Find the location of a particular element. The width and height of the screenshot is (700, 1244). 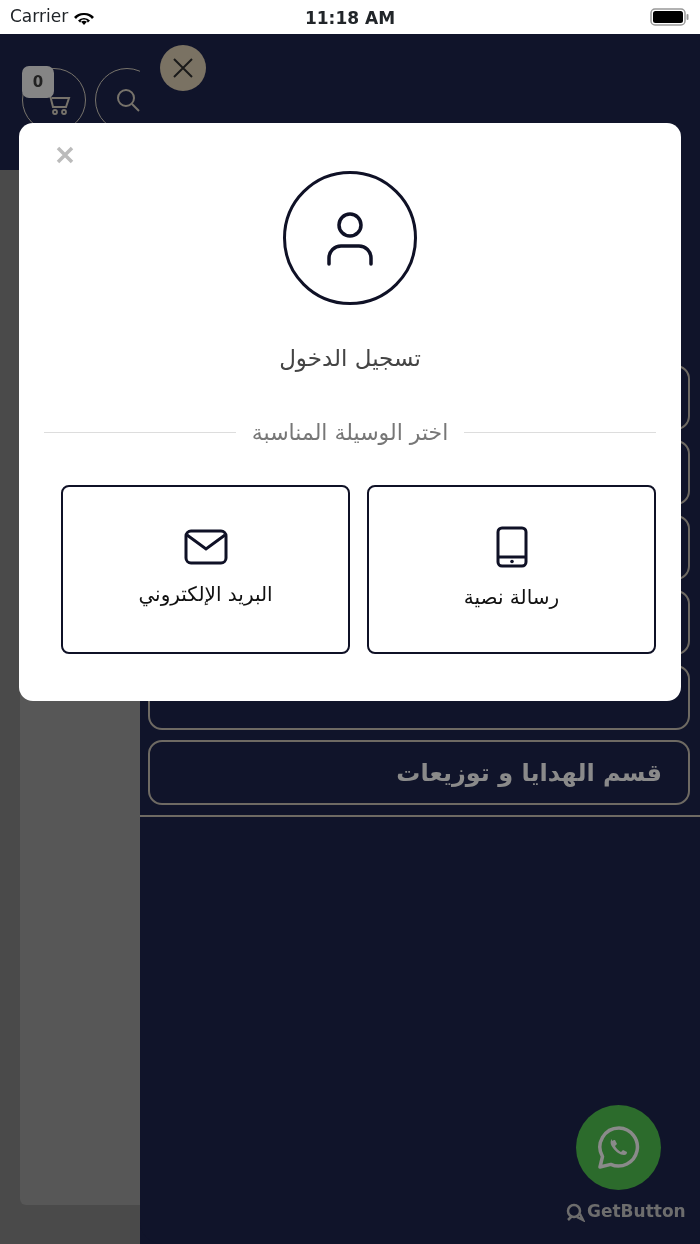

cart-count-badge: 0 is located at coordinates (38, 82).